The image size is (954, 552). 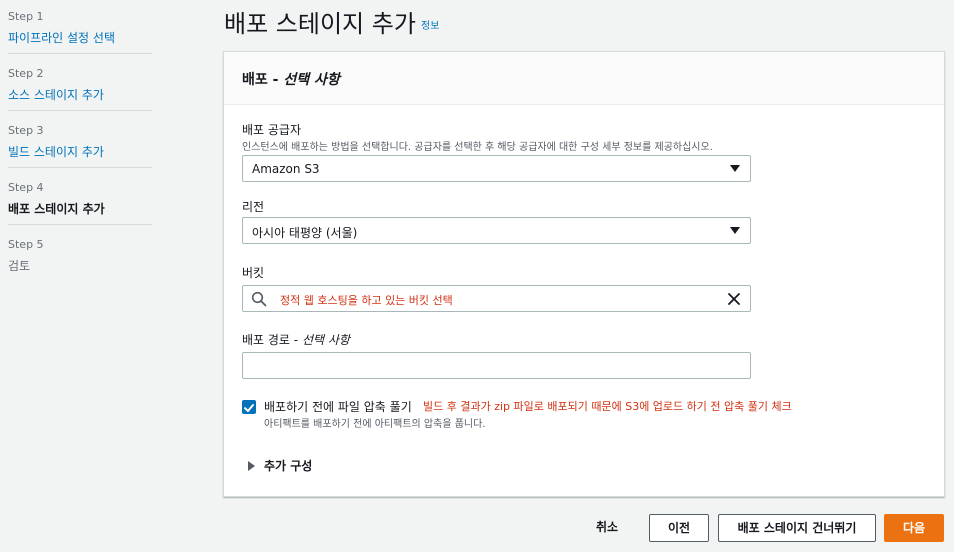 I want to click on panel-header: 배포 - 선택 사항, so click(x=584, y=78).